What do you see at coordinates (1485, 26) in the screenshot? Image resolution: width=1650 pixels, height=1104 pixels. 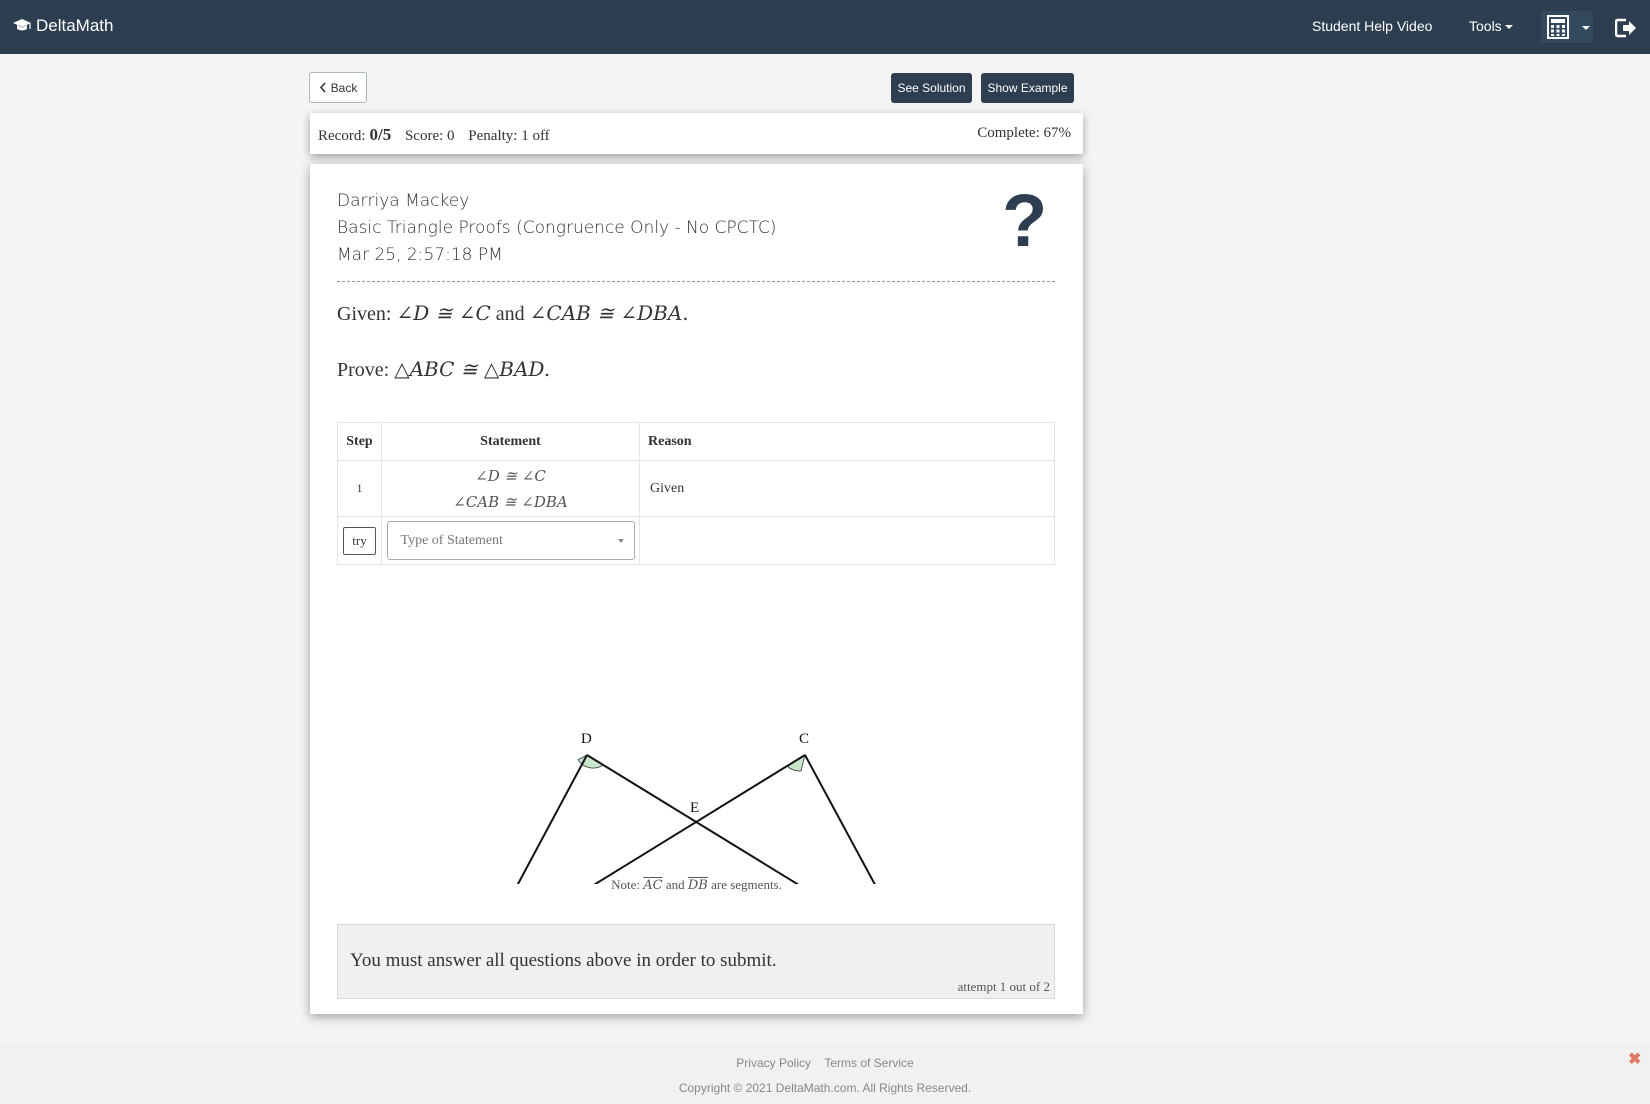 I see `tools-label: Tools` at bounding box center [1485, 26].